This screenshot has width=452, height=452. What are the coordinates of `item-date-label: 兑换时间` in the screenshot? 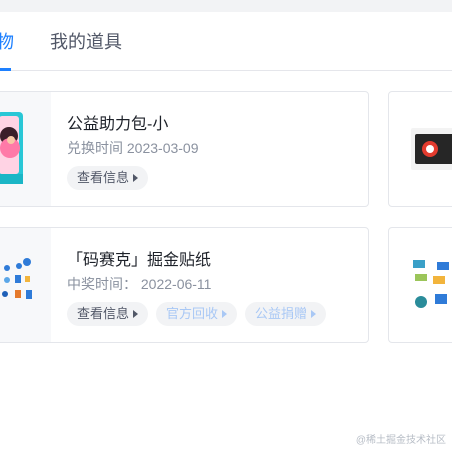 It's located at (95, 148).